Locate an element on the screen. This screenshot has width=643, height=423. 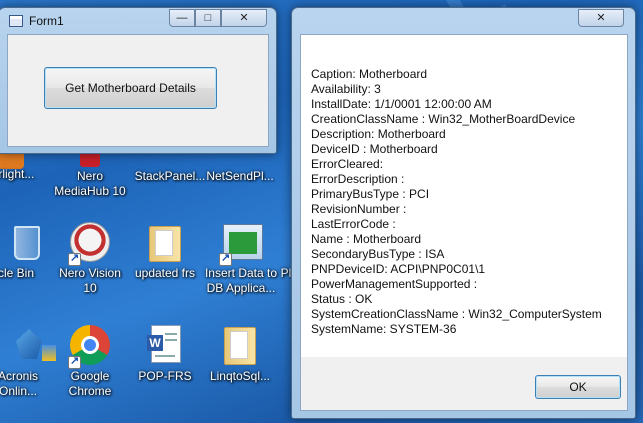
desktop-icon-label: updated frs is located at coordinates (165, 273).